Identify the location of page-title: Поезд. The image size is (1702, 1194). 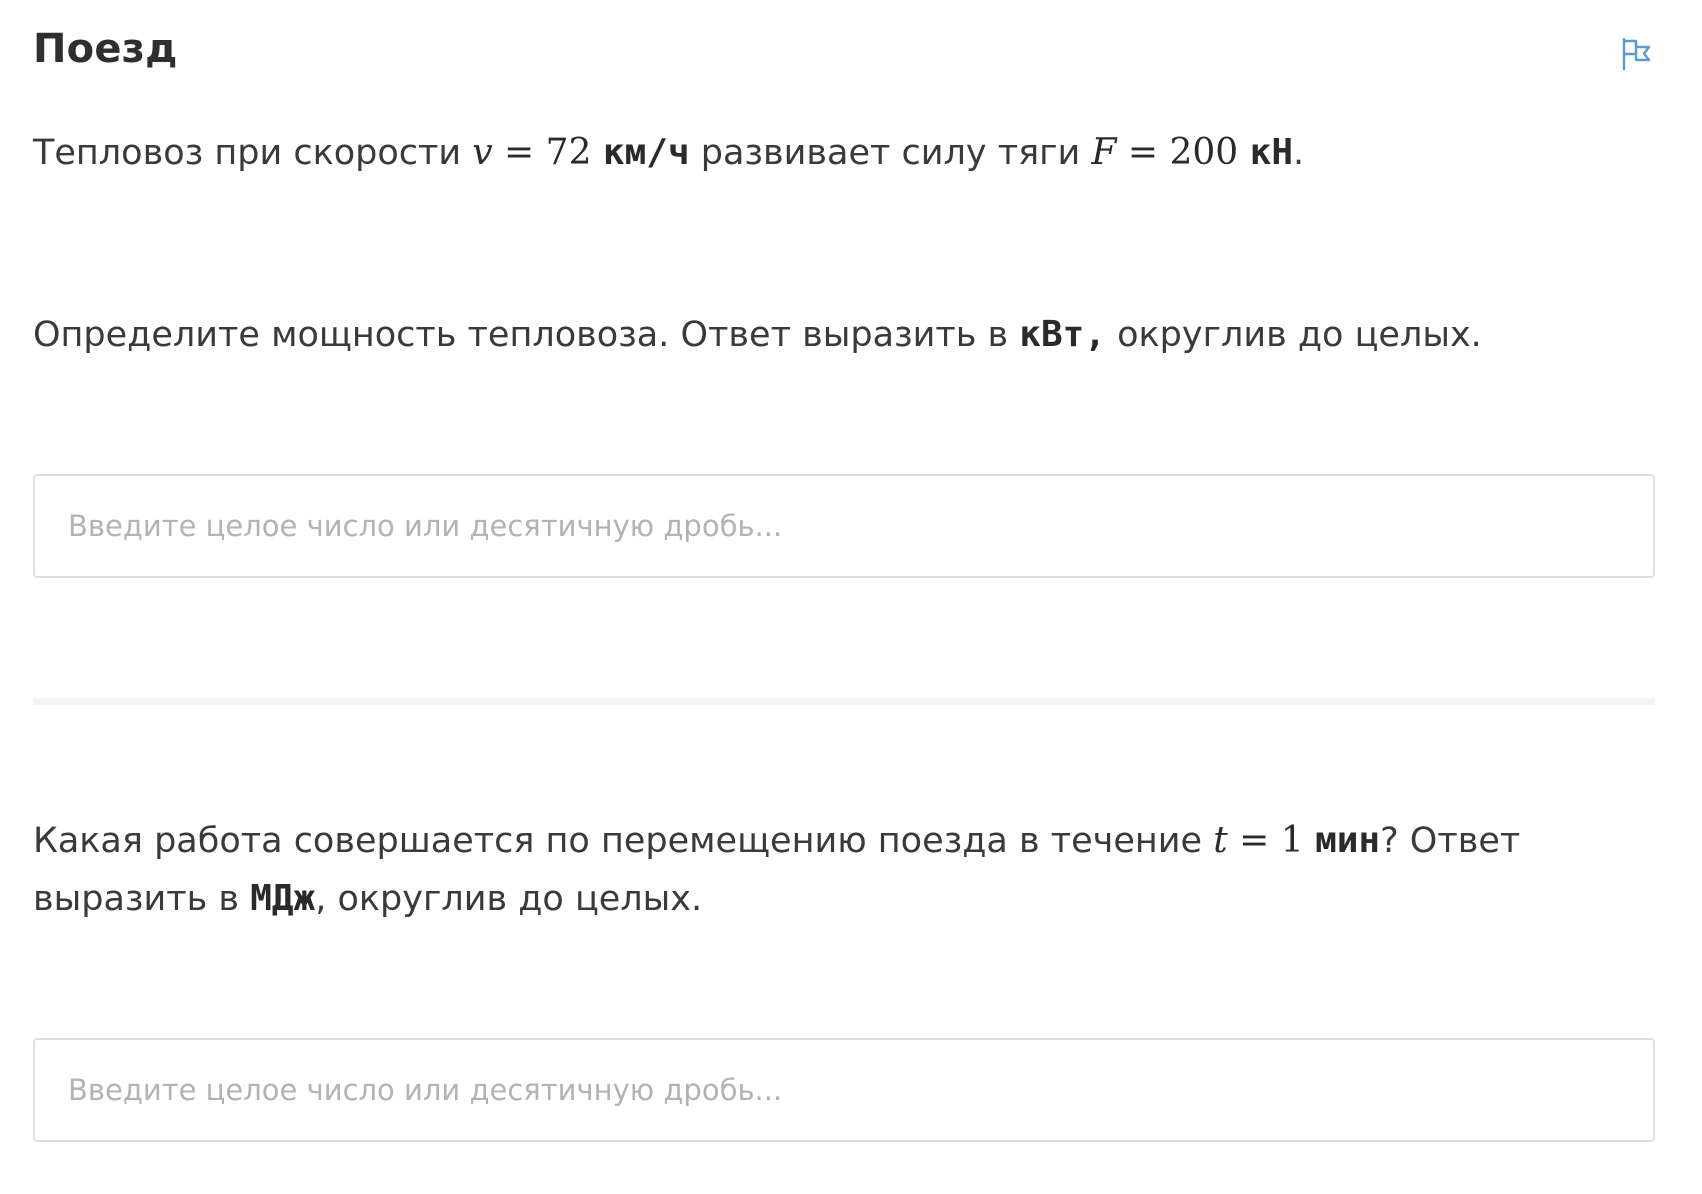
(105, 49).